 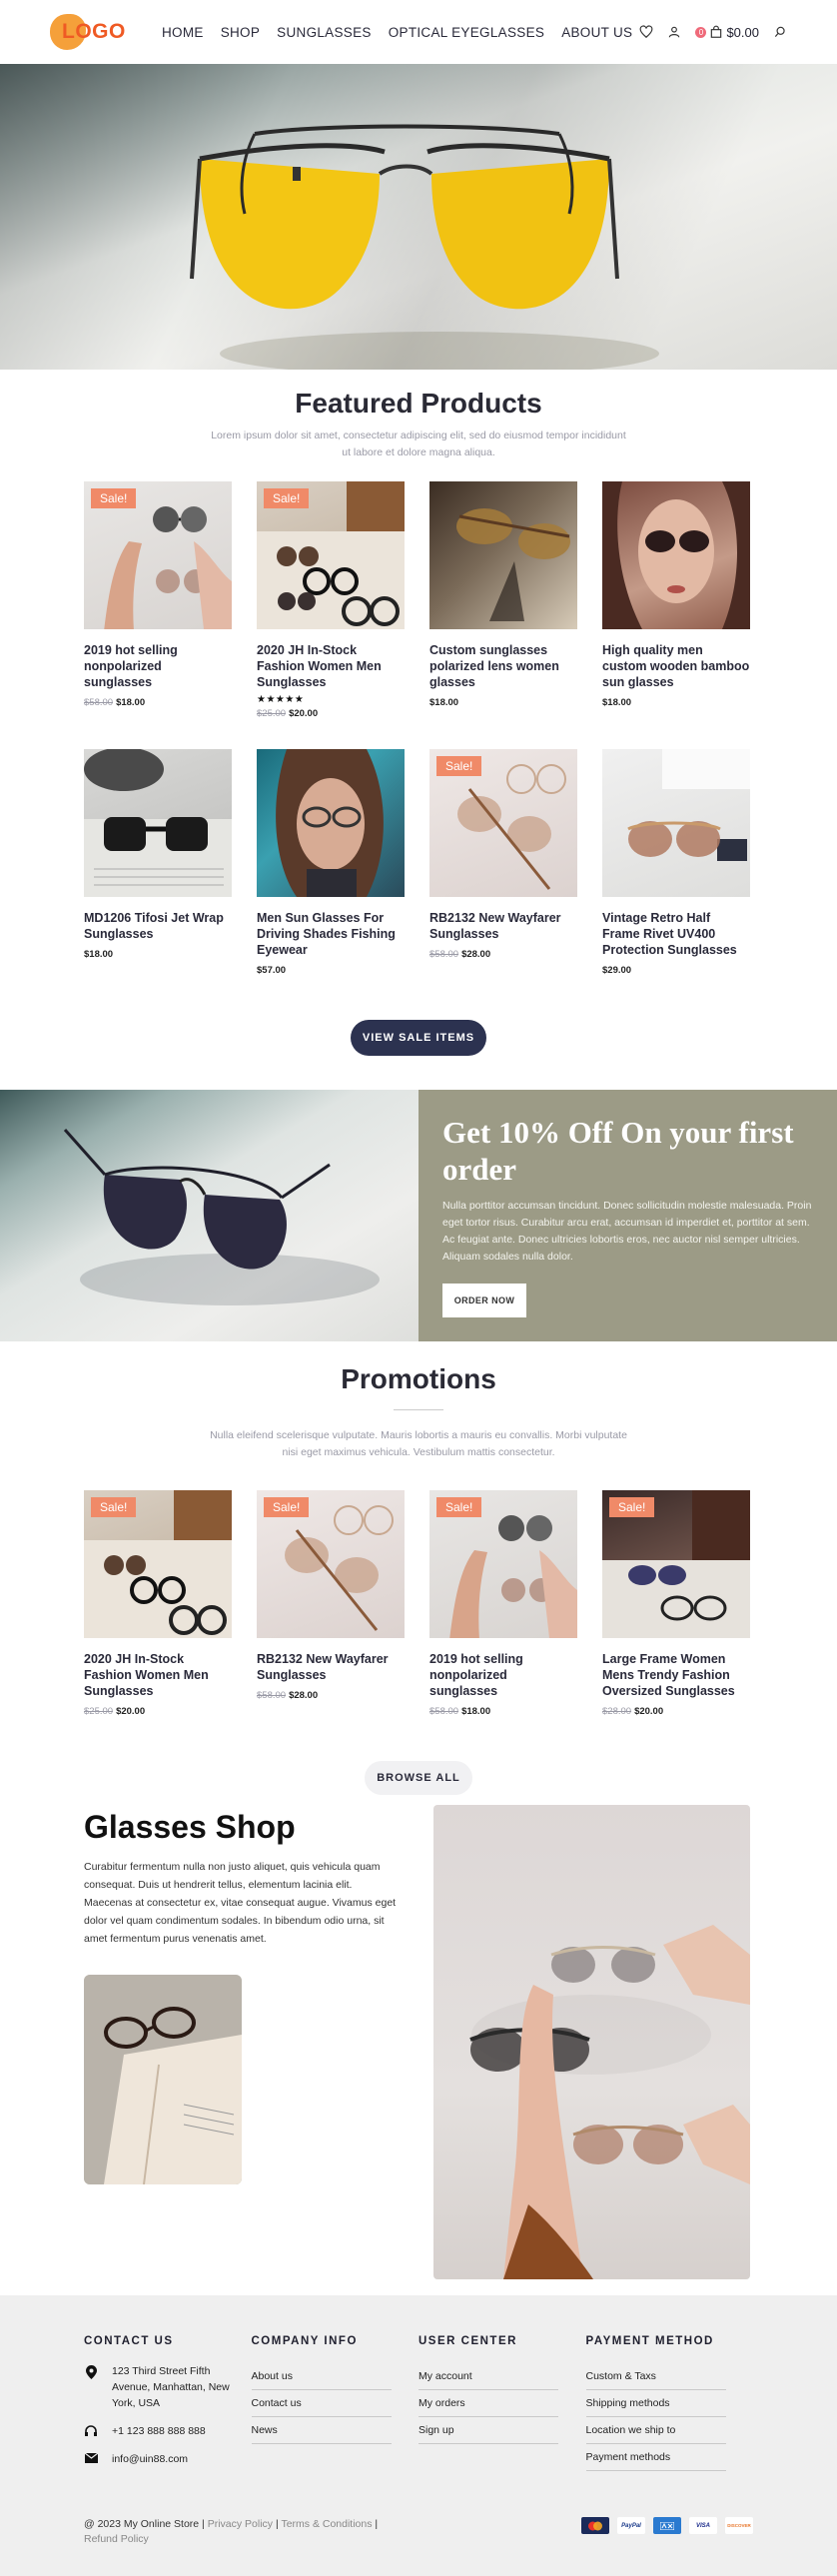 I want to click on heart-icon, so click(x=646, y=32).